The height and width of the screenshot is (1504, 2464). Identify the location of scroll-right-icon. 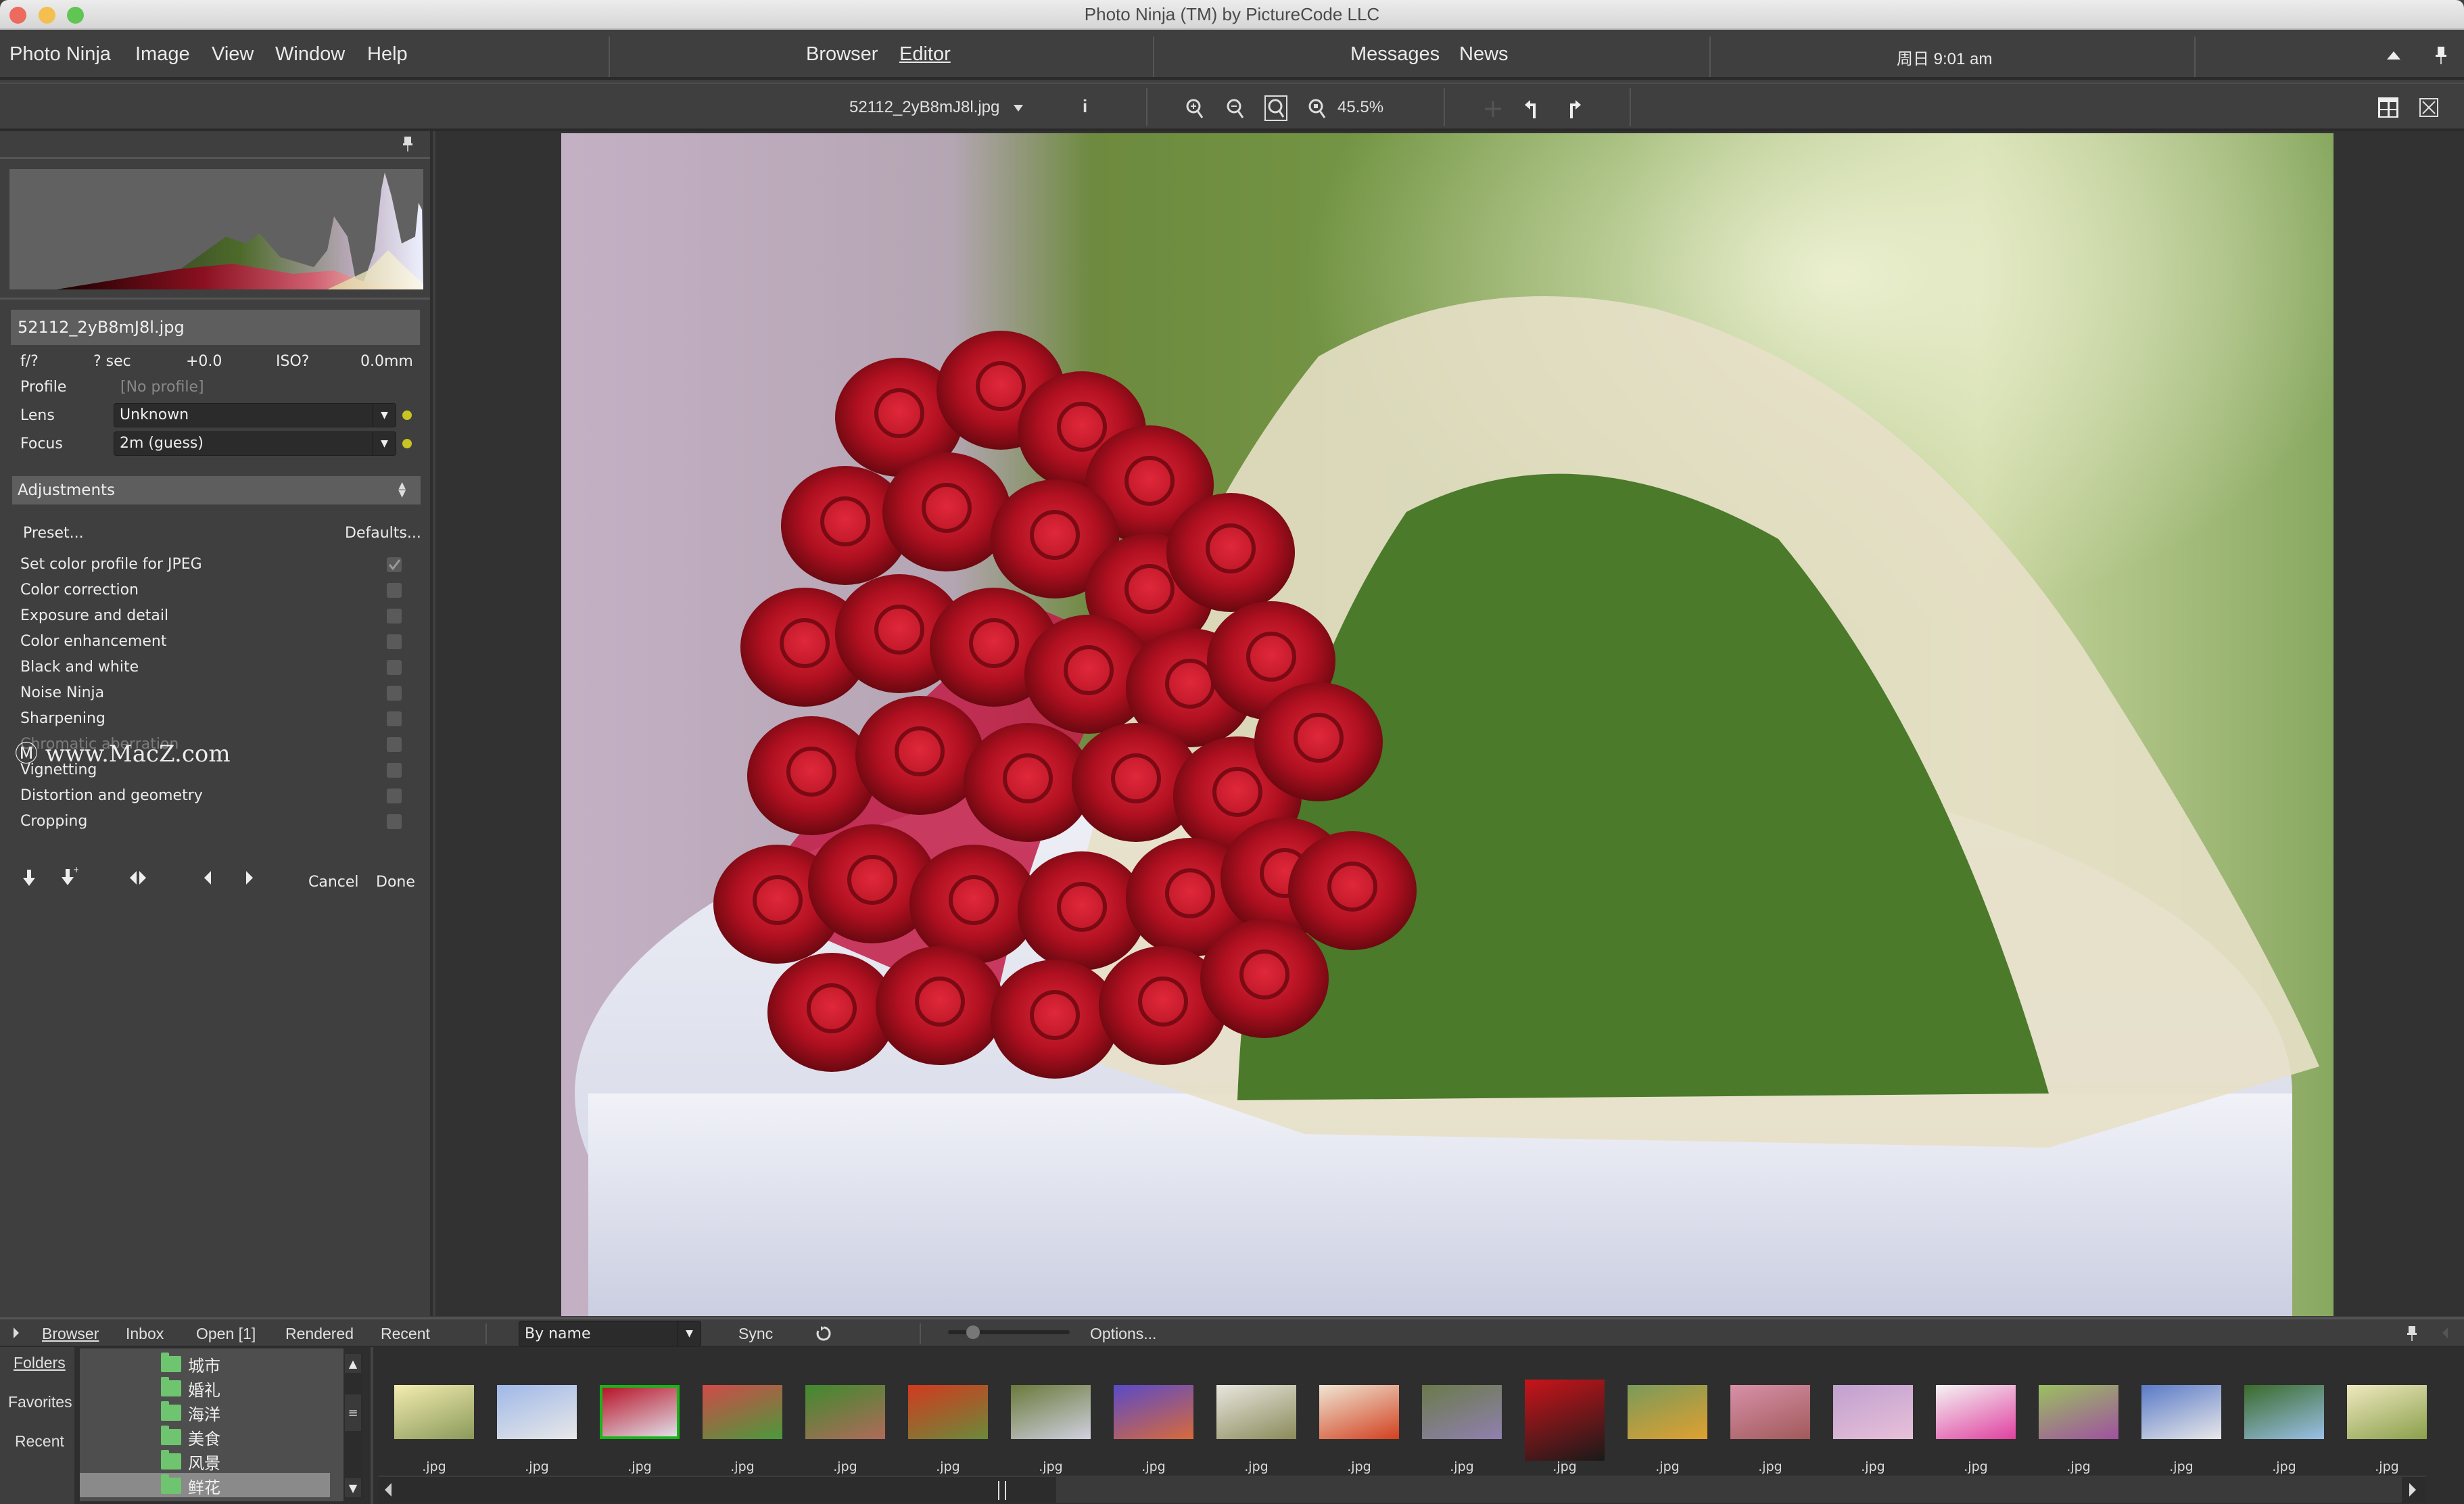
(2412, 1490).